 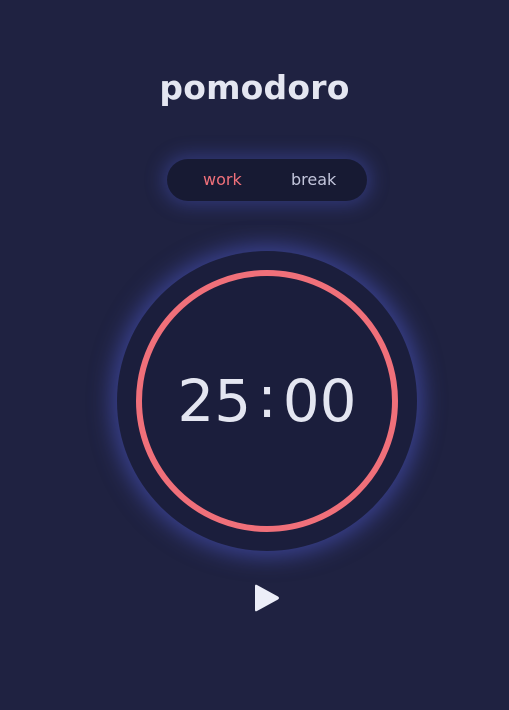 I want to click on time-display: 25:00, so click(x=267, y=399).